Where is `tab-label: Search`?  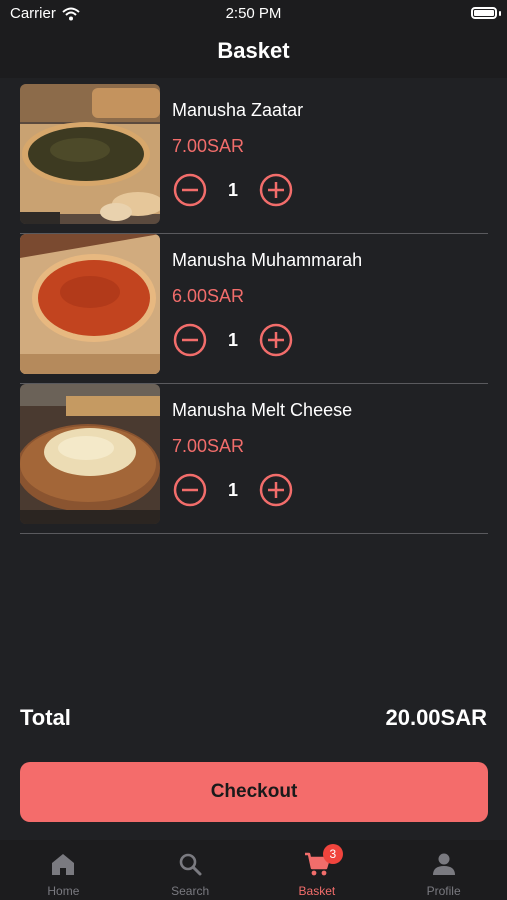 tab-label: Search is located at coordinates (190, 891).